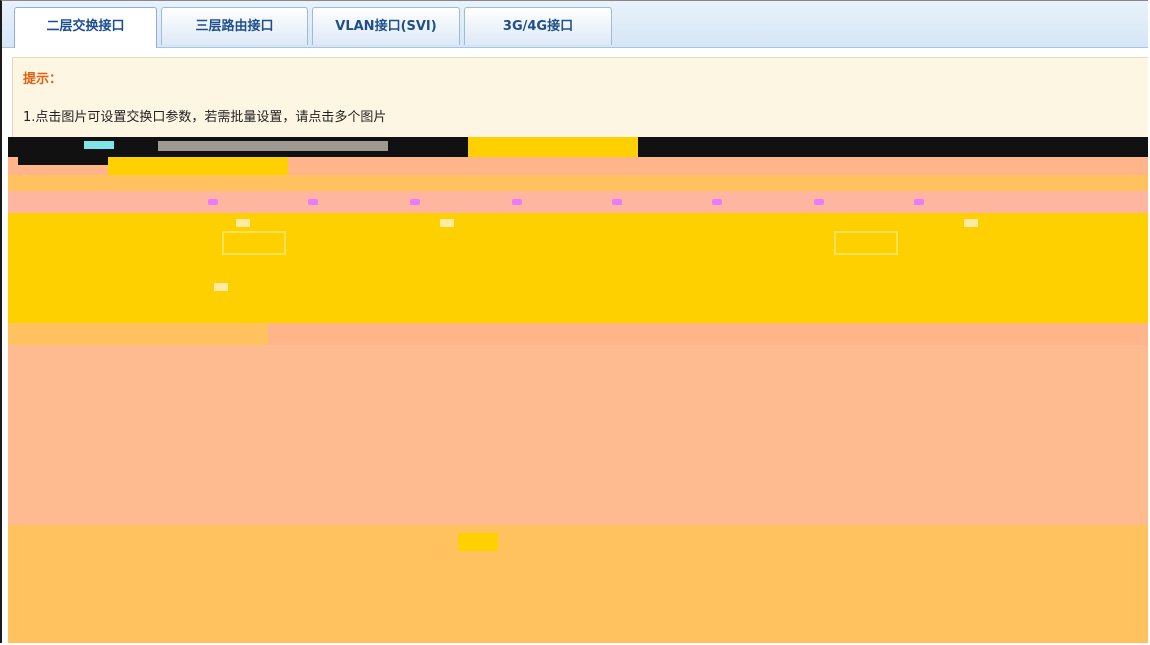  I want to click on hint-line-1: 1.点击图片可设置交换口参数，若需批量设置，请点击多个图片, so click(205, 117).